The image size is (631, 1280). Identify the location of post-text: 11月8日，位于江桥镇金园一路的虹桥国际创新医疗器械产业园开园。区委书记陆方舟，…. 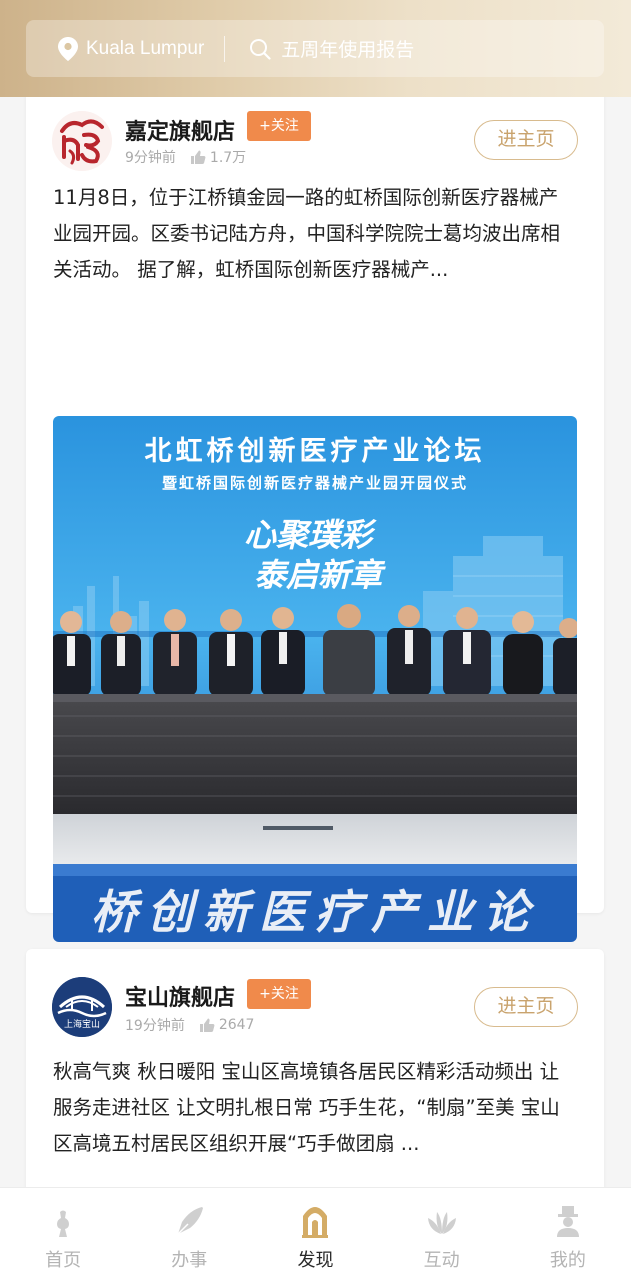
(315, 234).